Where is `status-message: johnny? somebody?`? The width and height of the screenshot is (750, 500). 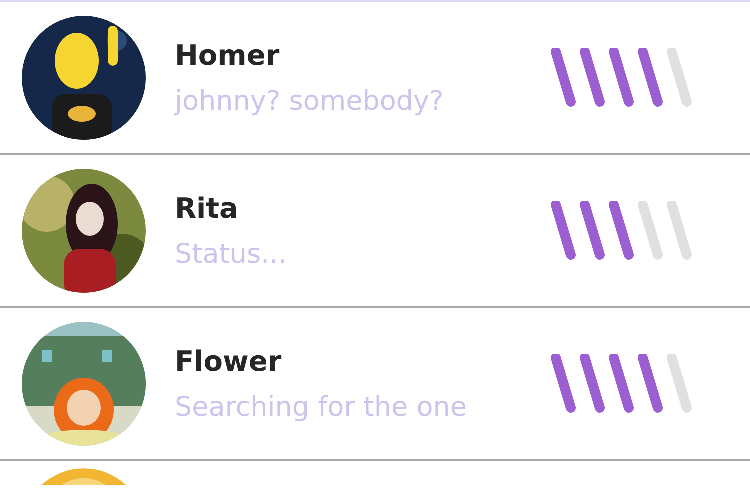
status-message: johnny? somebody? is located at coordinates (310, 101).